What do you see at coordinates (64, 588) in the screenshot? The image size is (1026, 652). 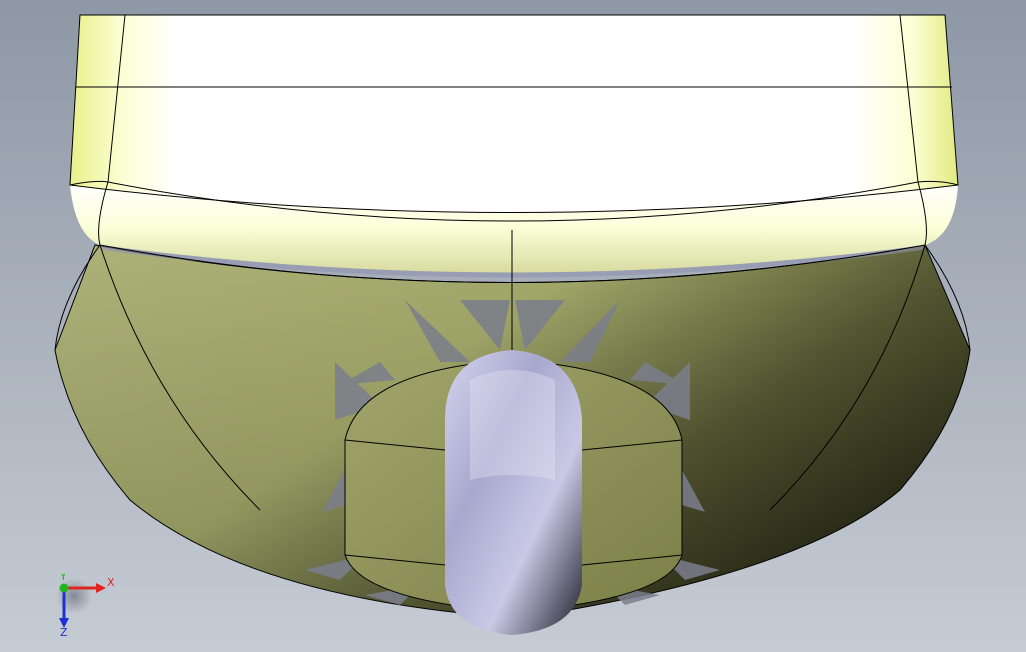 I see `y-axis-dot-icon` at bounding box center [64, 588].